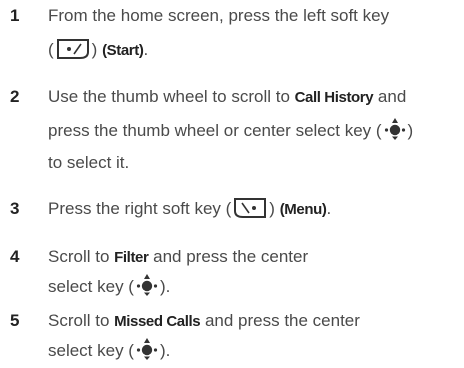 Image resolution: width=464 pixels, height=368 pixels. I want to click on step-number: 5, so click(15, 320).